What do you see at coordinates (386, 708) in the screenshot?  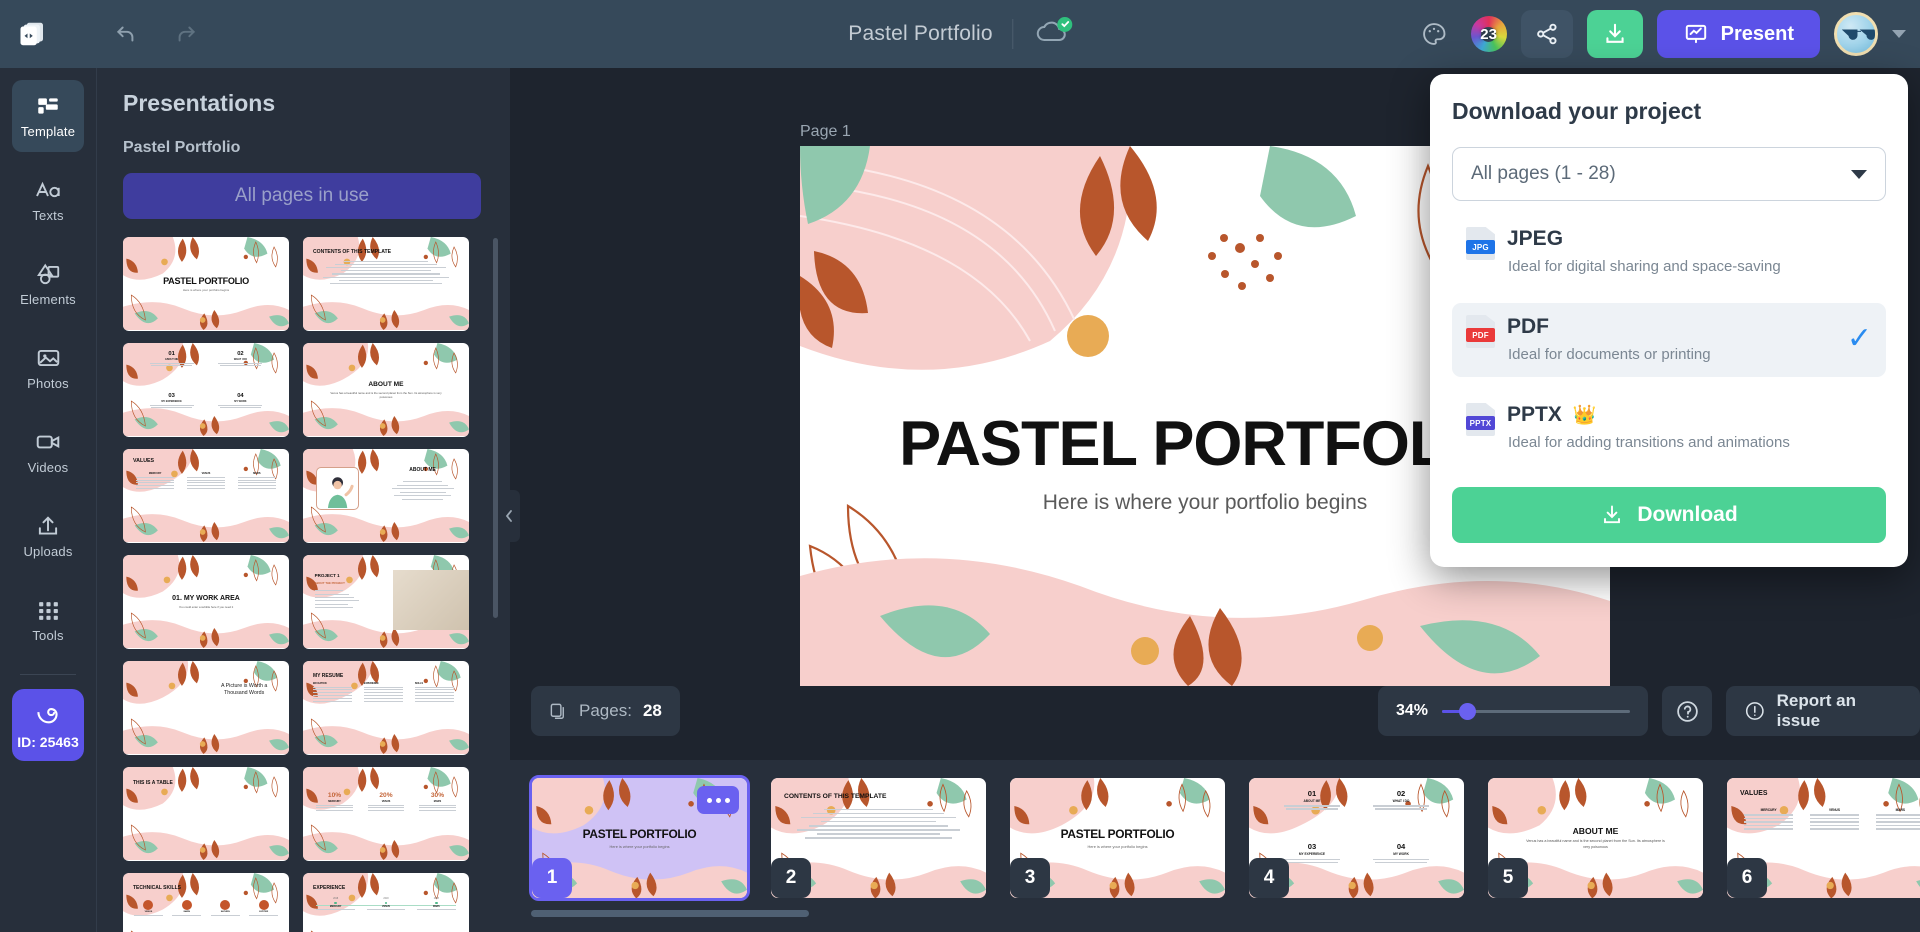 I see `template-thumbnail: MY RESUME EDUCATION EXPERIENCE SKILLS` at bounding box center [386, 708].